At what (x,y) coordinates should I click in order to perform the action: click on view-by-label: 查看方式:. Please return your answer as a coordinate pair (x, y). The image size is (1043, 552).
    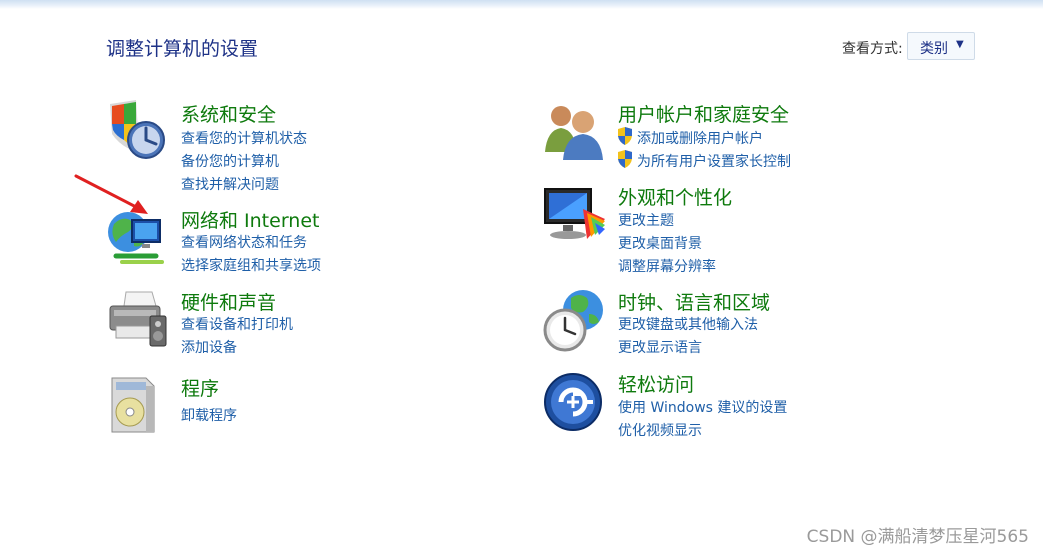
    Looking at the image, I should click on (872, 49).